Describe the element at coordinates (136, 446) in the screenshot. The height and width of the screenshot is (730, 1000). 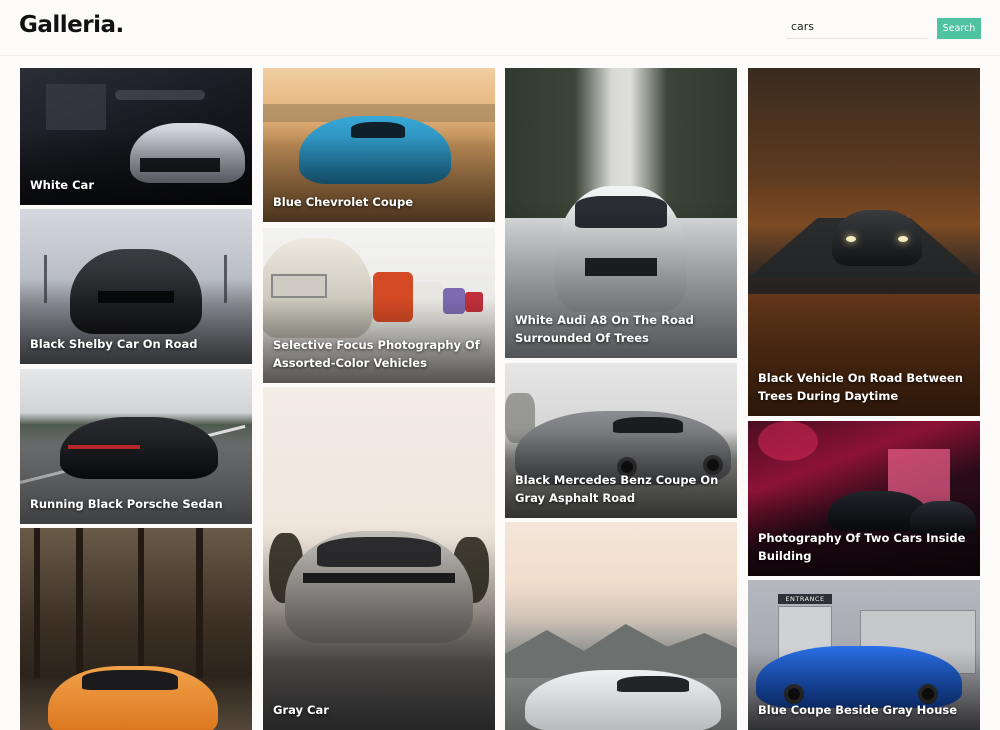
I see `photo-card: Running Black Porsche Sedan` at that location.